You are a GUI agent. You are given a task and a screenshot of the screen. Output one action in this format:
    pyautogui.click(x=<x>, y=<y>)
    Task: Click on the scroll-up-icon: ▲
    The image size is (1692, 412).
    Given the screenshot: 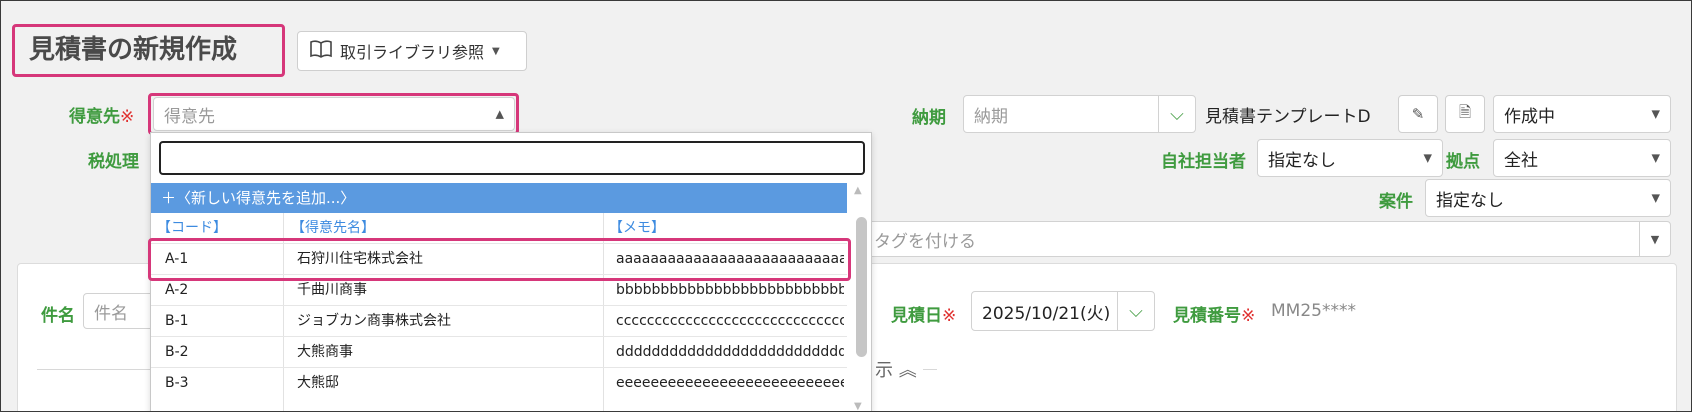 What is the action you would take?
    pyautogui.click(x=858, y=190)
    